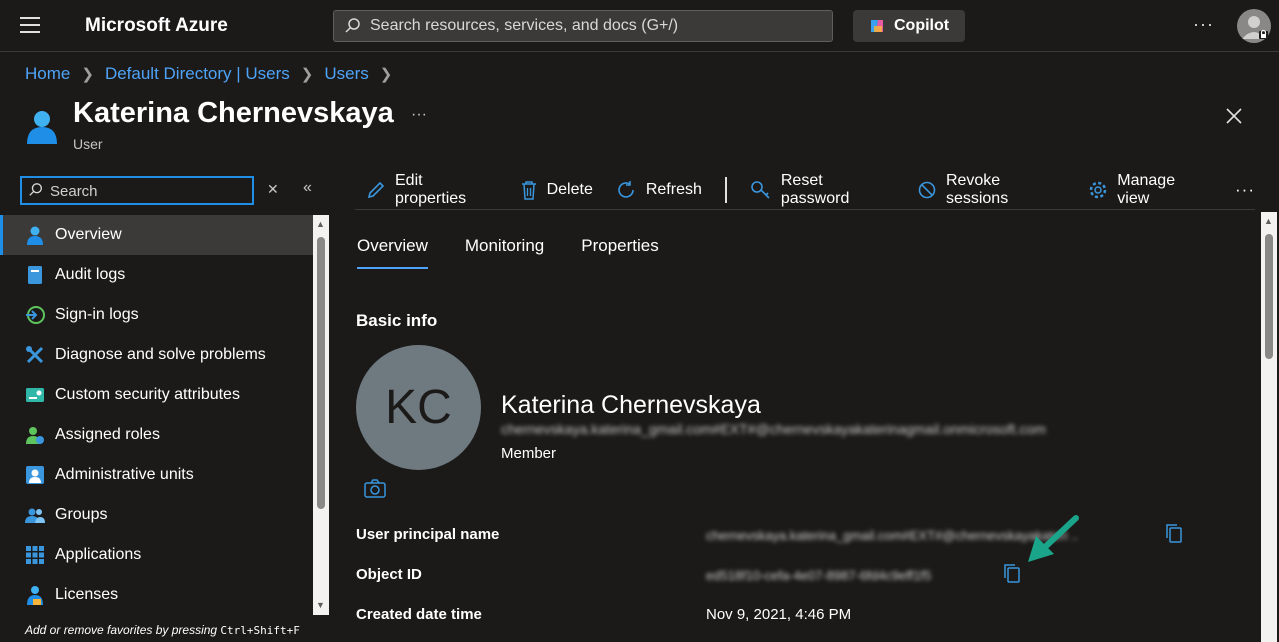 This screenshot has width=1279, height=642. I want to click on global-search, so click(583, 26).